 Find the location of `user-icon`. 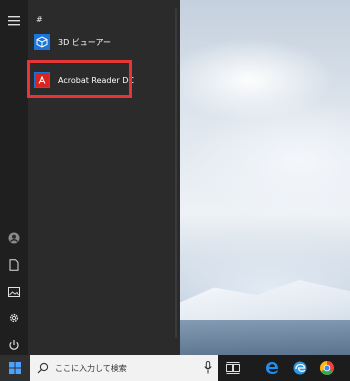

user-icon is located at coordinates (14, 238).